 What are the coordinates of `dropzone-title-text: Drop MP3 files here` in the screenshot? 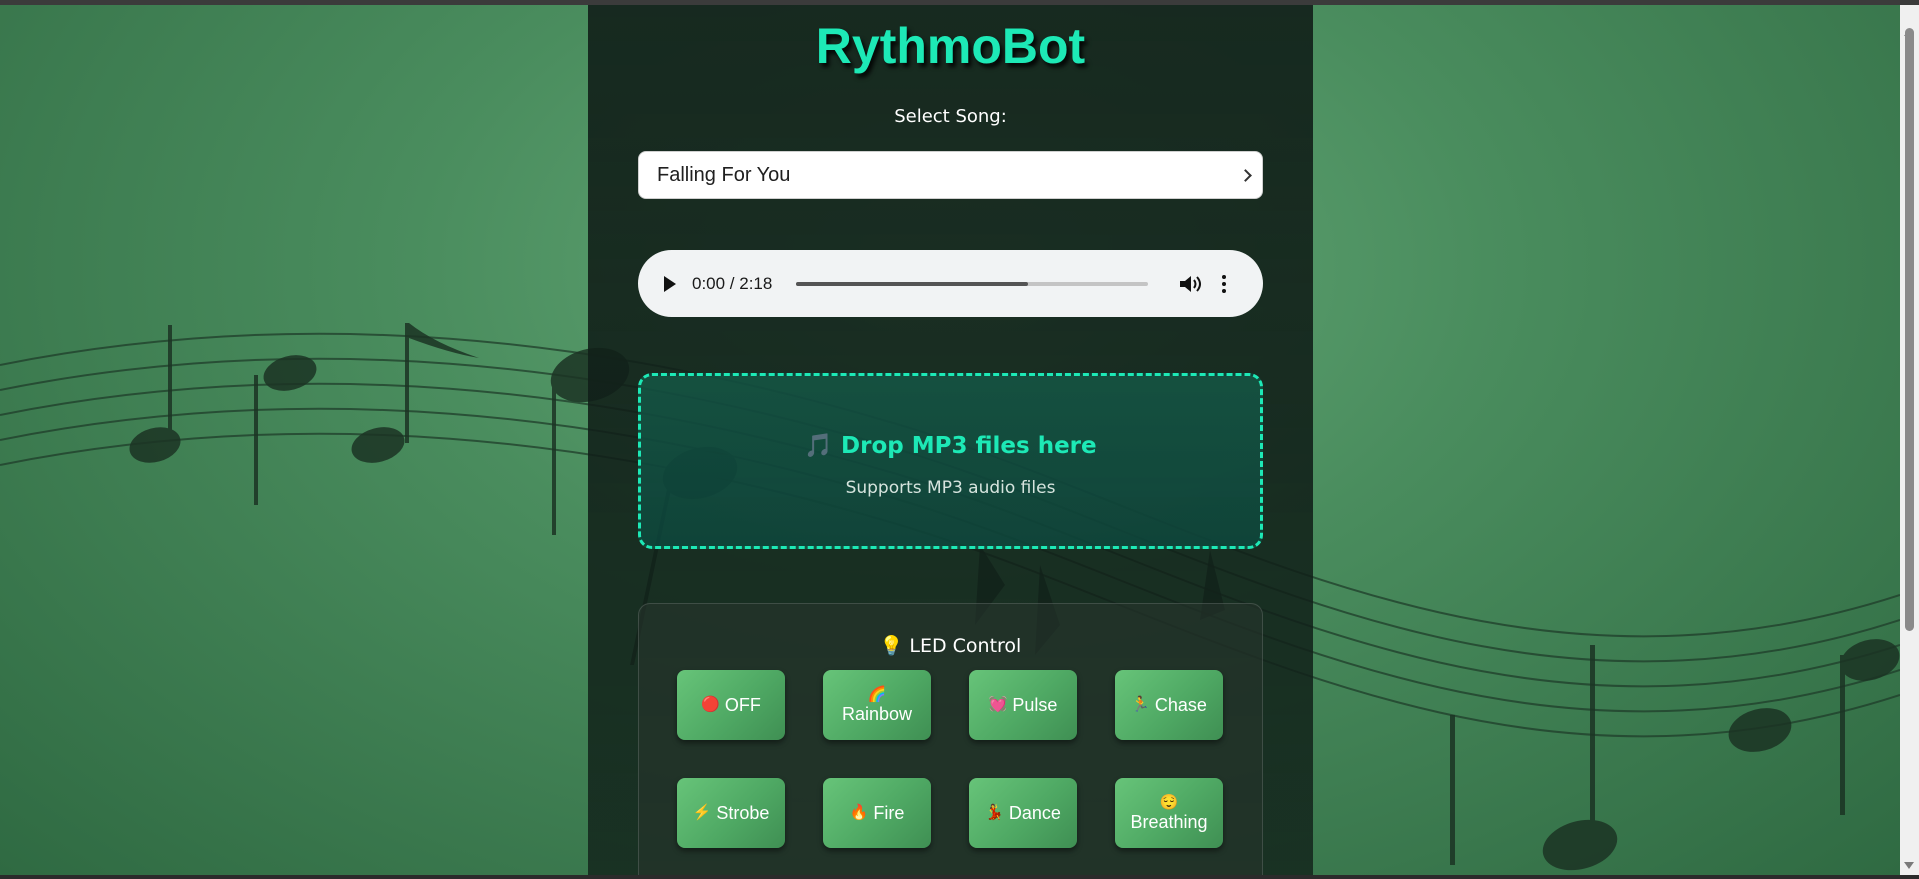 It's located at (969, 446).